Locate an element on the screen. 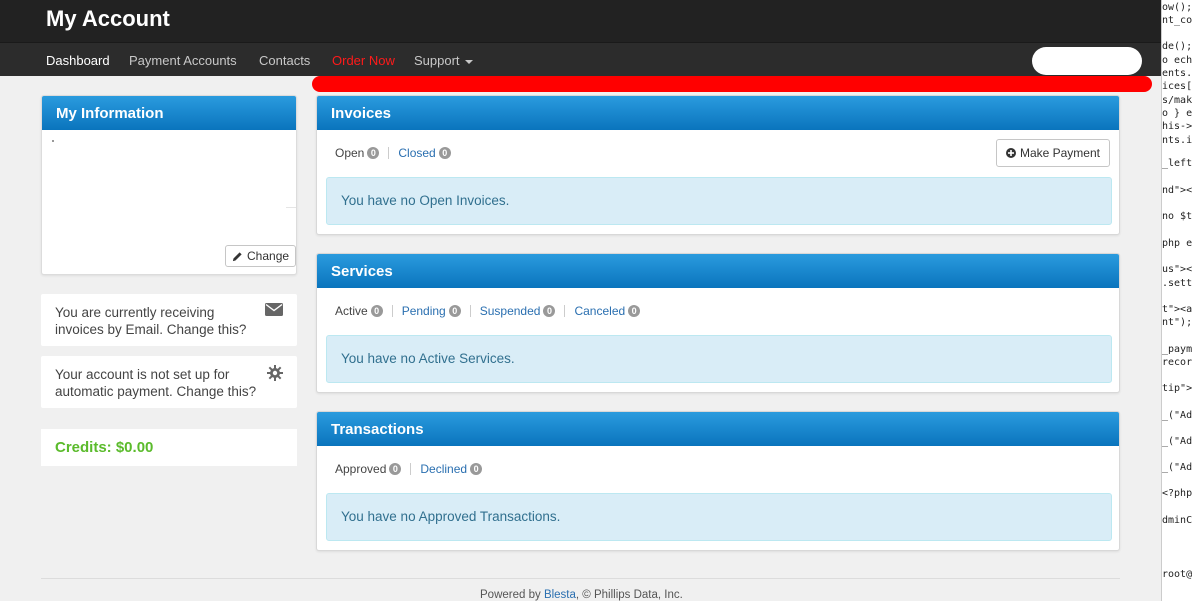 This screenshot has width=1200, height=601. my-information-heading: My Information is located at coordinates (169, 113).